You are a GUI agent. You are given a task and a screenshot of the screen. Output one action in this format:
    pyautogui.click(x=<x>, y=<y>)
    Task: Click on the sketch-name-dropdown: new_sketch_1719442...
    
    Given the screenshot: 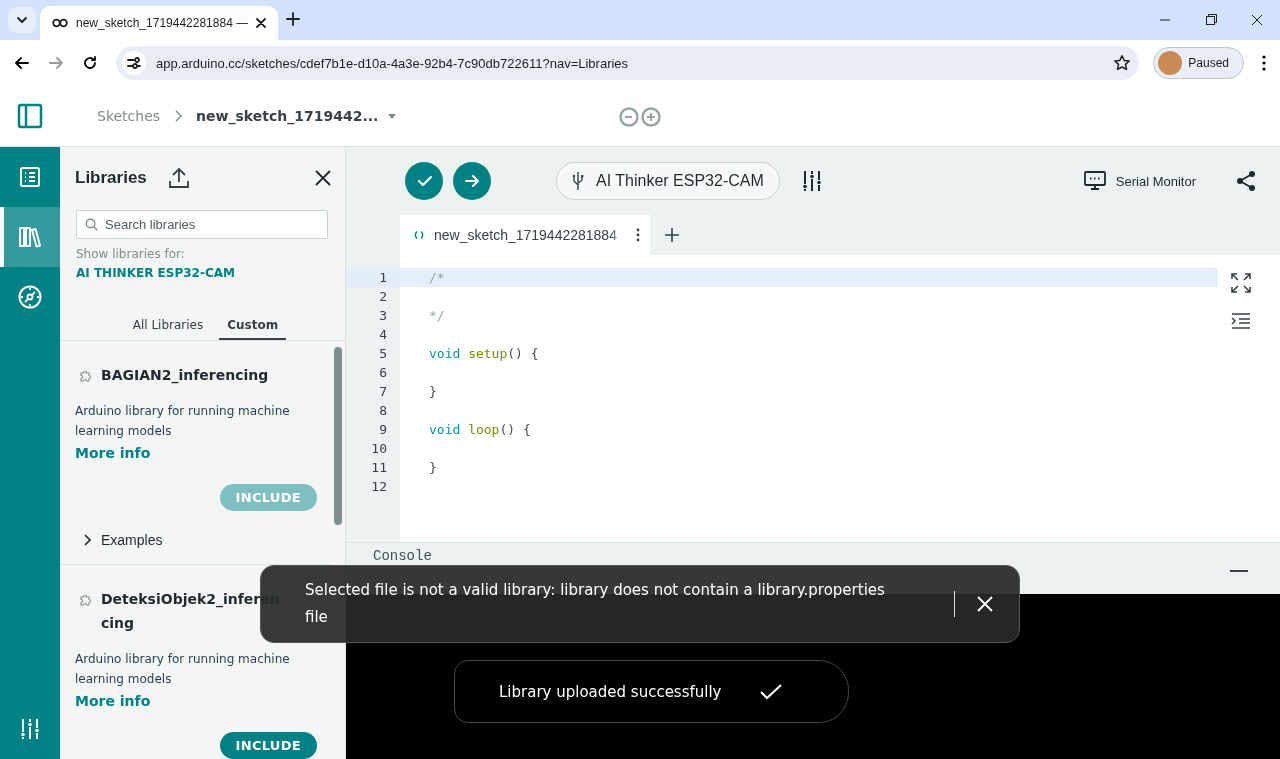 What is the action you would take?
    pyautogui.click(x=296, y=116)
    